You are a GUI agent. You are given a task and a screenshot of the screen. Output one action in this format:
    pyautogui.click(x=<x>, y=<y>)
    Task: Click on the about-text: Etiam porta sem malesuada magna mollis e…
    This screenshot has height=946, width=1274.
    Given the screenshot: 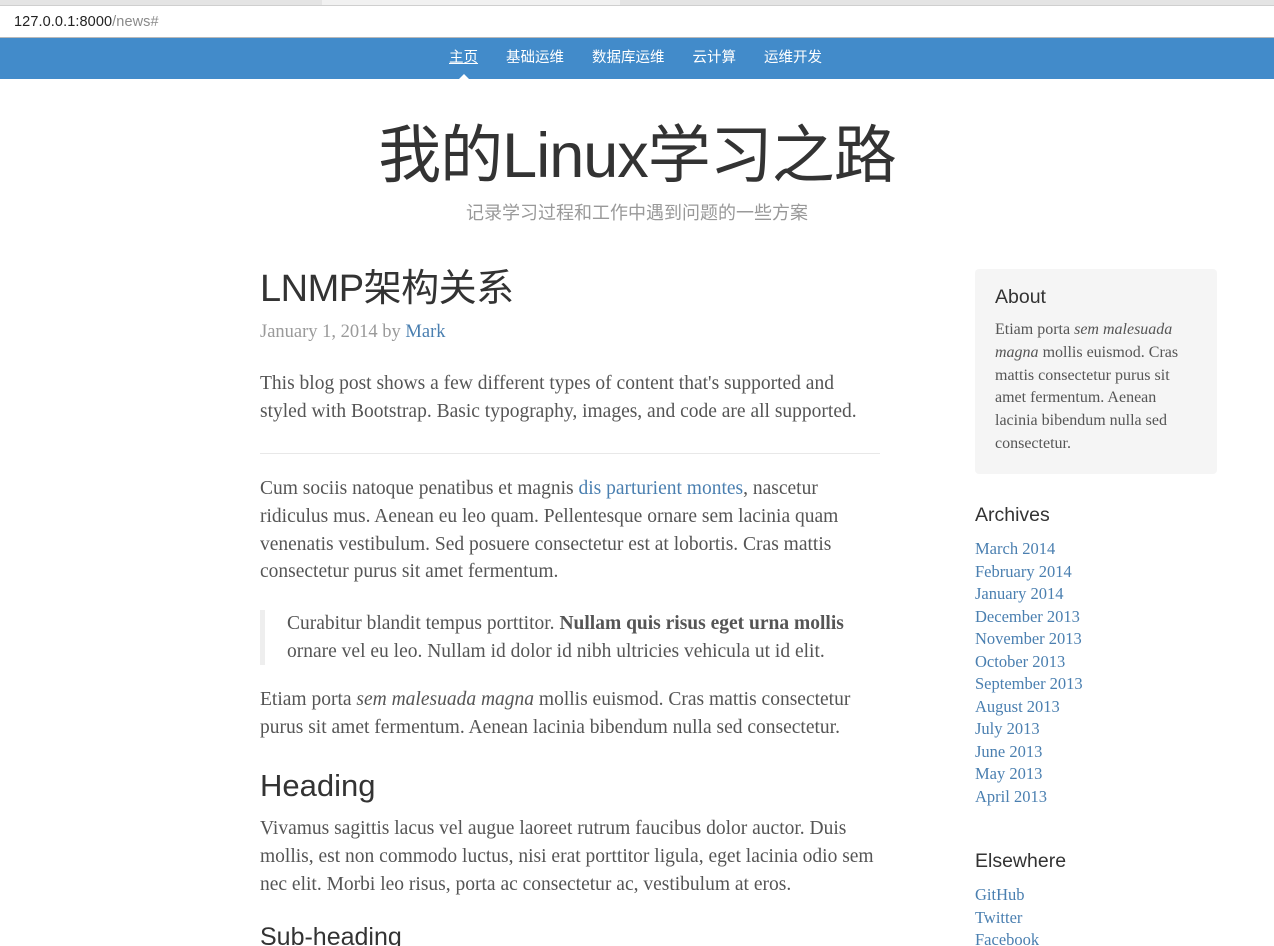 What is the action you would take?
    pyautogui.click(x=1096, y=387)
    